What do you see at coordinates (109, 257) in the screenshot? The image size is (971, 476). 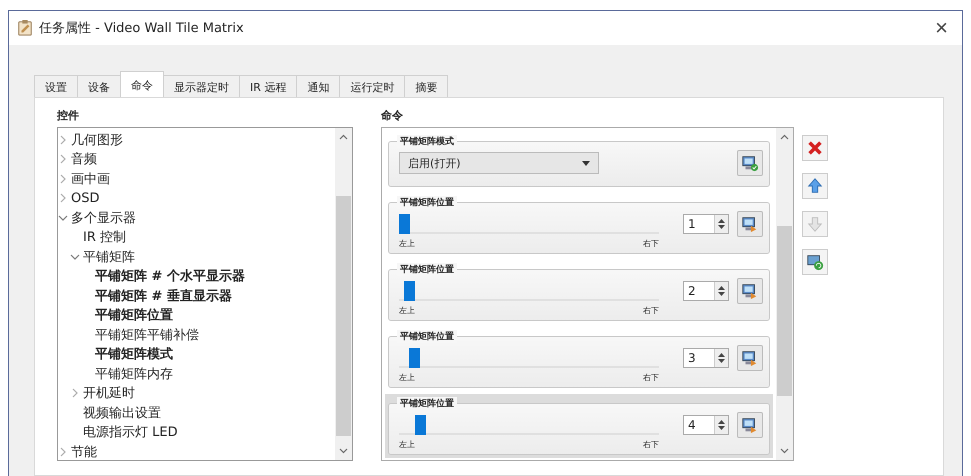 I see `tree-item: 平铺矩阵` at bounding box center [109, 257].